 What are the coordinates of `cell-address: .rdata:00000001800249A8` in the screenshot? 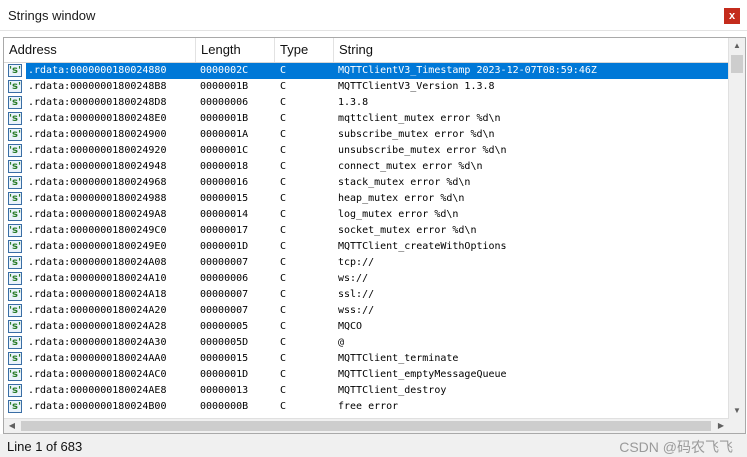 It's located at (97, 214).